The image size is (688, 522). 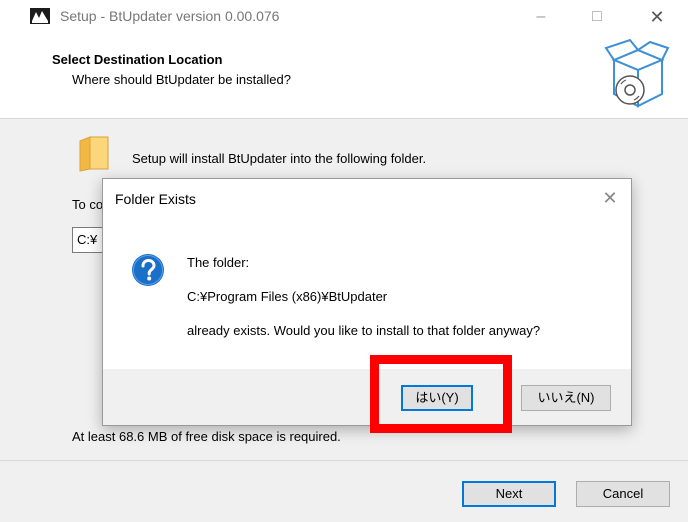 I want to click on page-title: Select Destination Location, so click(x=137, y=59).